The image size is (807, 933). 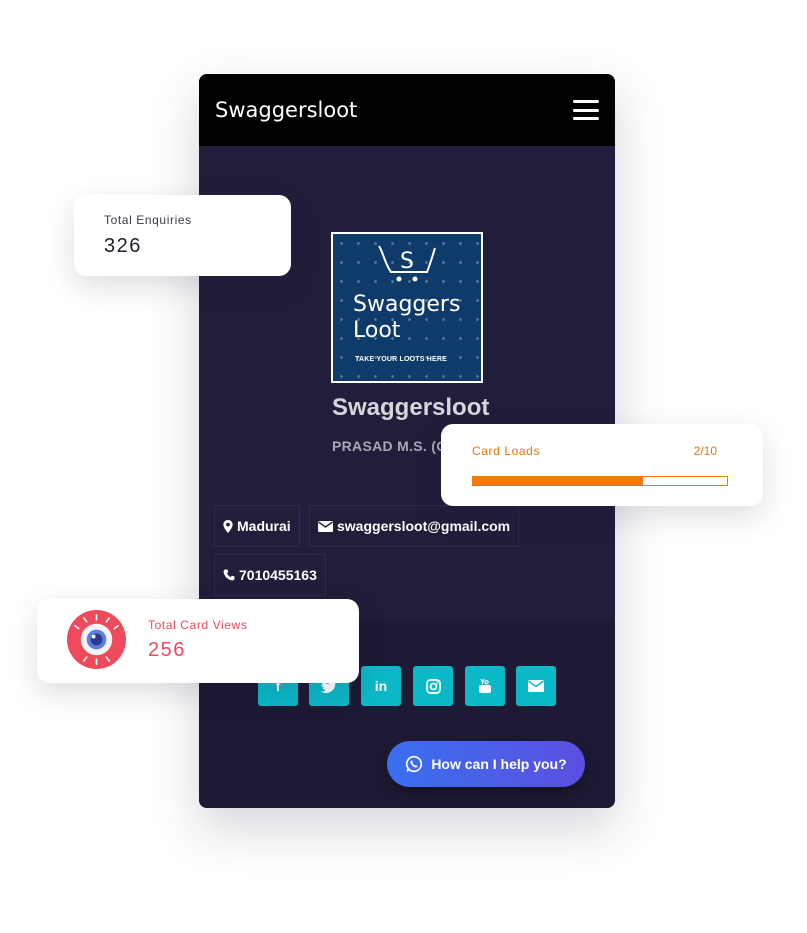 What do you see at coordinates (381, 686) in the screenshot?
I see `linkedin-icon: in` at bounding box center [381, 686].